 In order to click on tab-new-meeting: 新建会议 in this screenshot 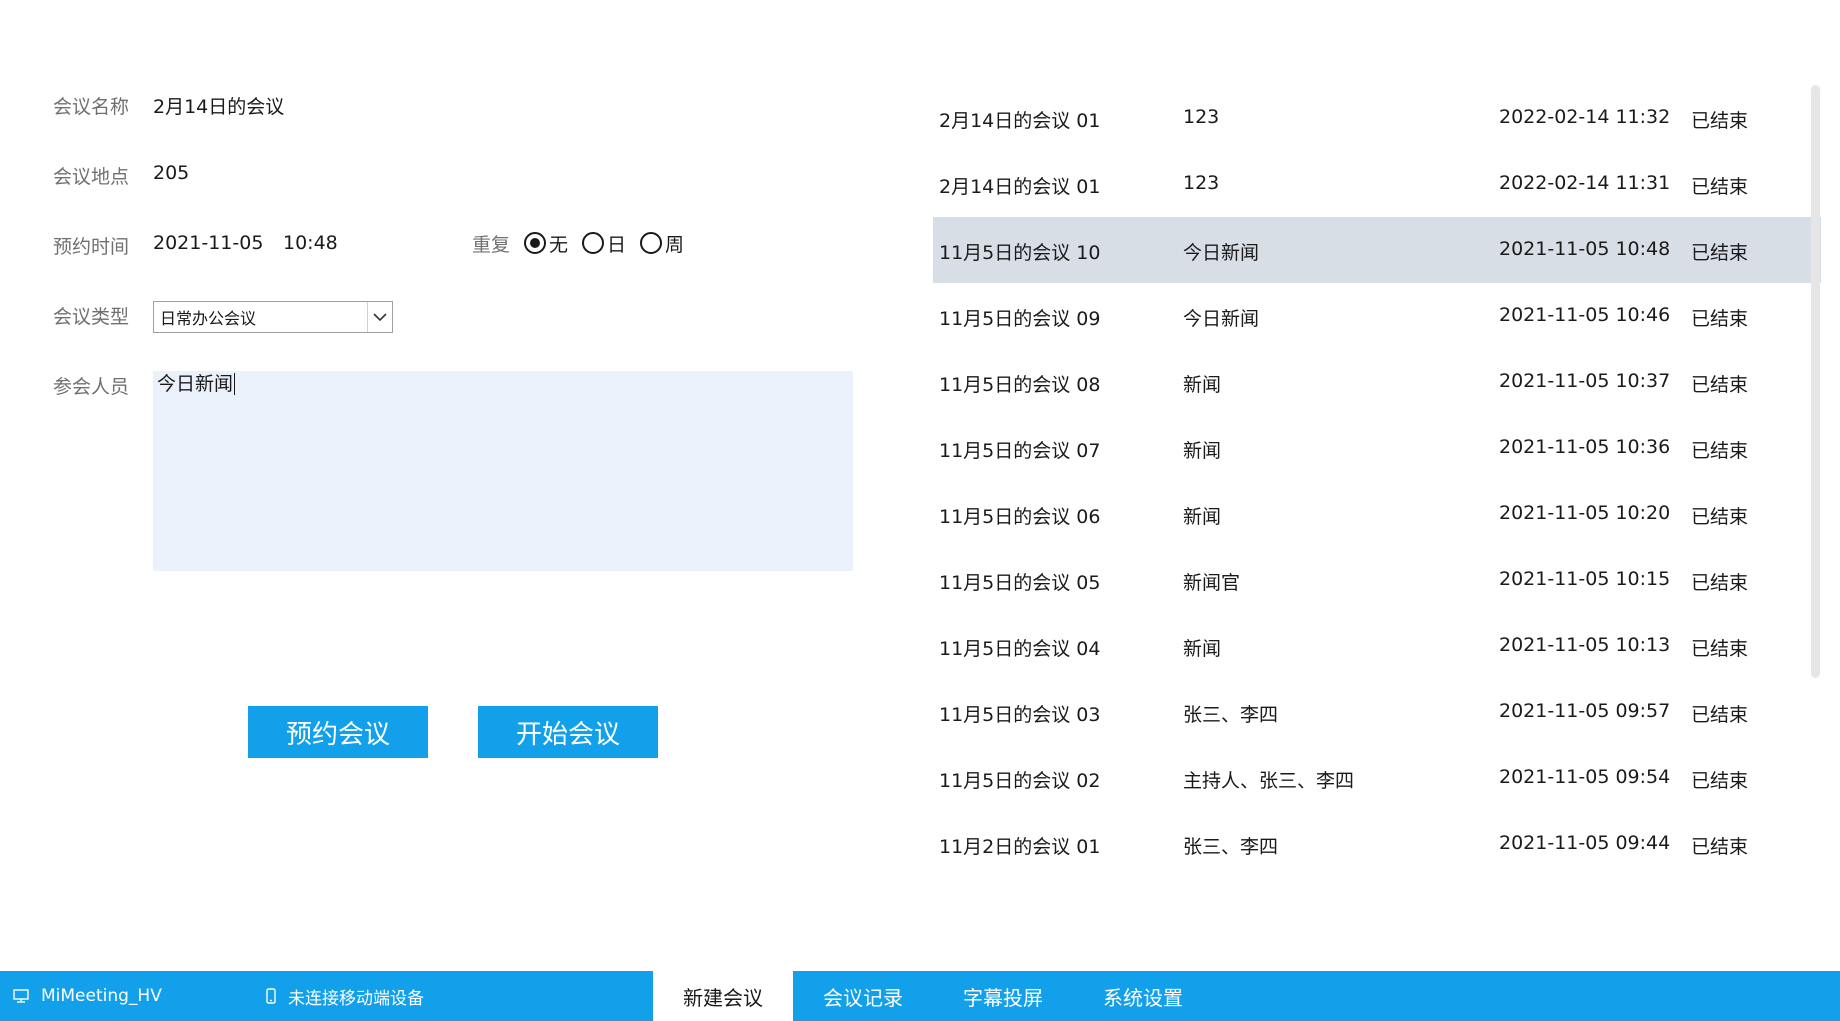, I will do `click(723, 996)`.